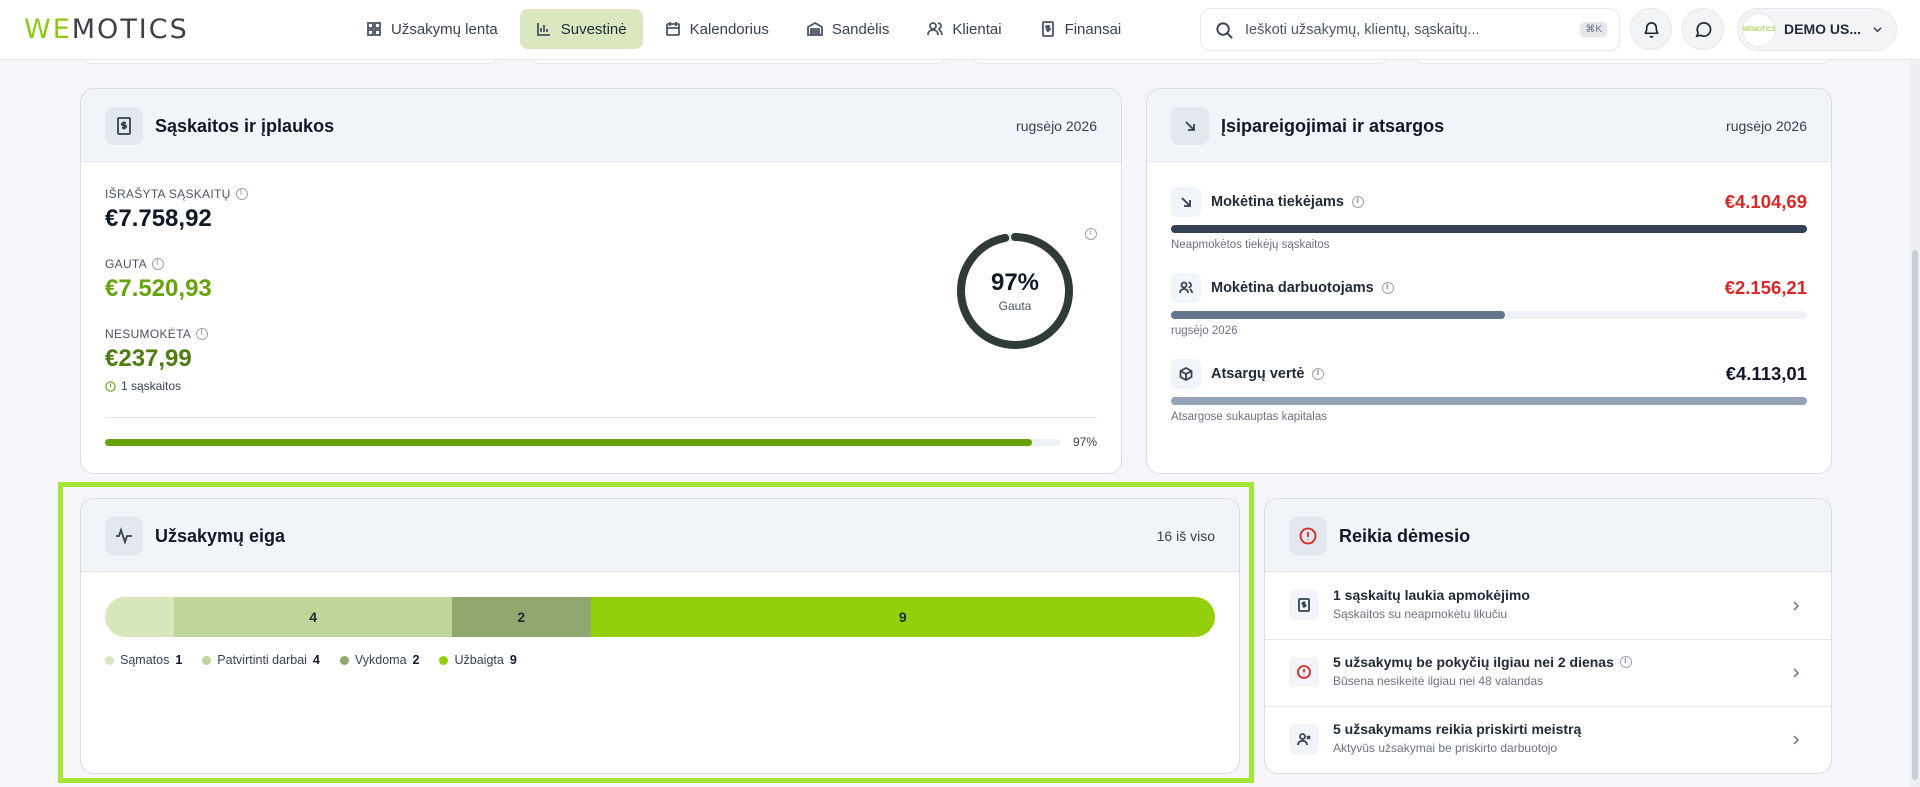 This screenshot has width=1920, height=787. I want to click on unpaid-label: NESUMOKĖTA, so click(148, 334).